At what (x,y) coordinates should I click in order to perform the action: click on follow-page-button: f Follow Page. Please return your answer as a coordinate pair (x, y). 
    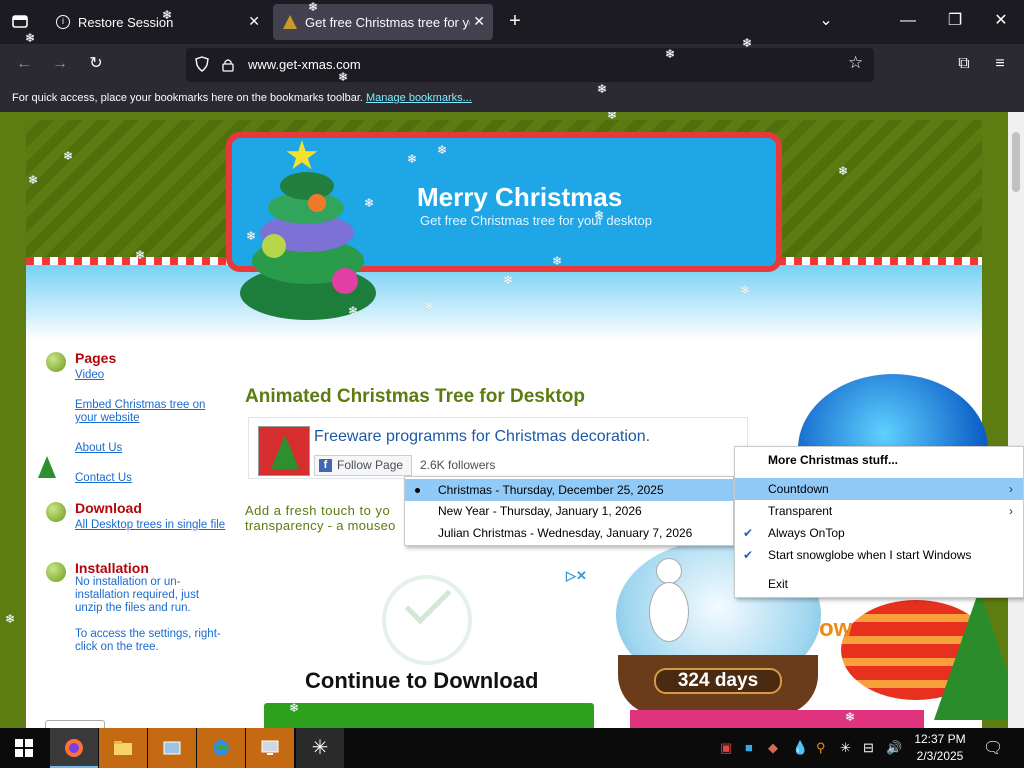
    Looking at the image, I should click on (363, 465).